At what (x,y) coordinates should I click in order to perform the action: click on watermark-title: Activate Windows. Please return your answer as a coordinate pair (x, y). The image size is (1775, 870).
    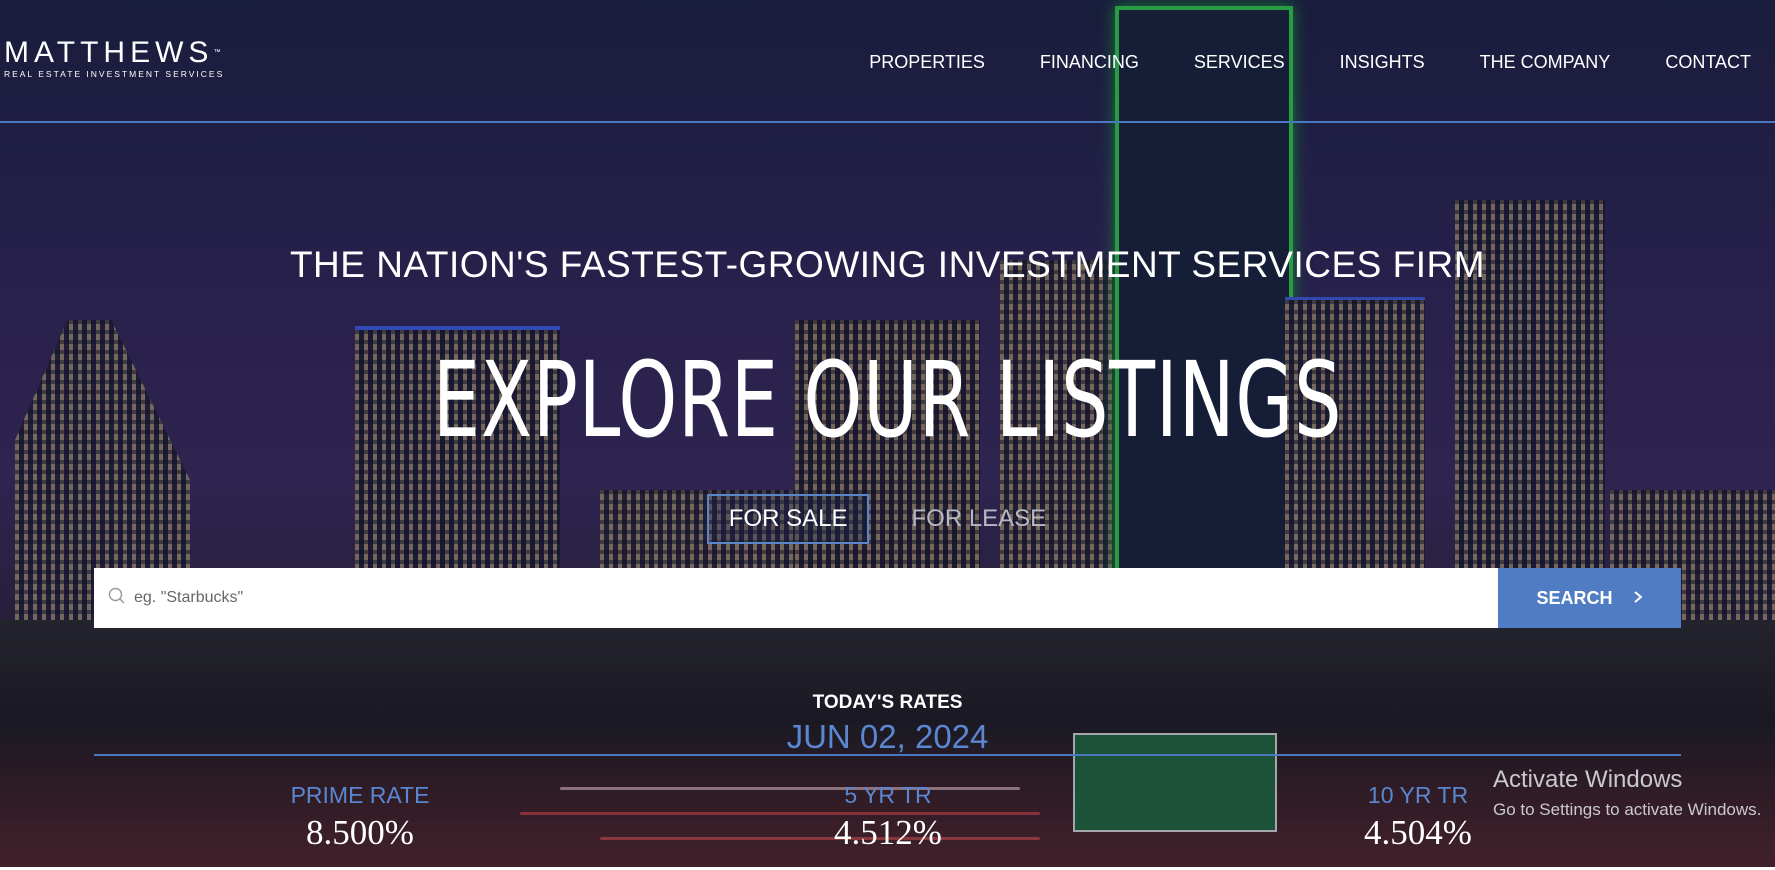
    Looking at the image, I should click on (1588, 779).